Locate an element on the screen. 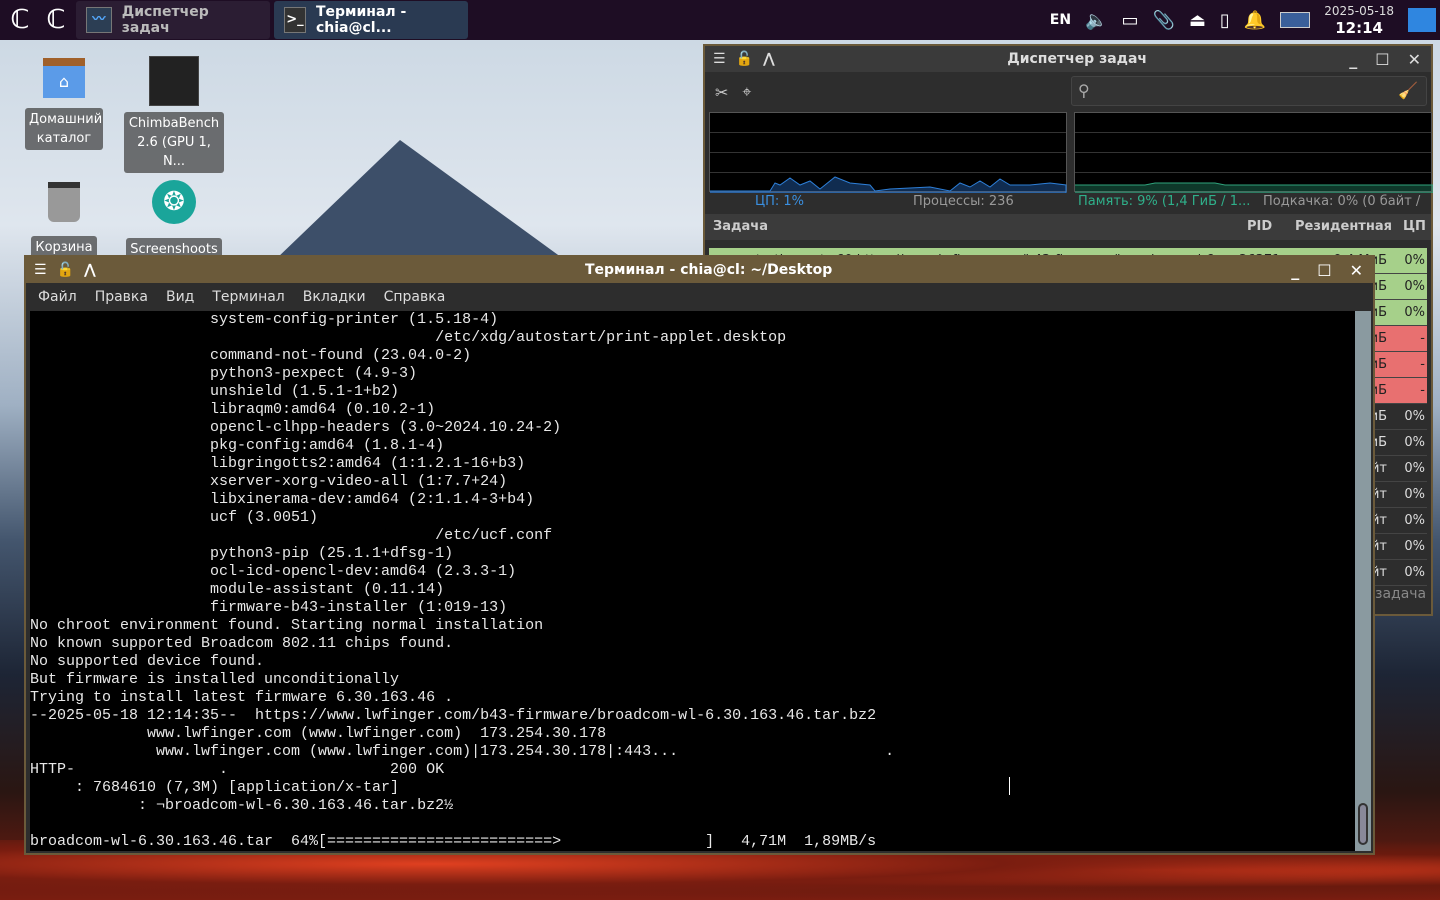  menu-view: Вид is located at coordinates (180, 297).